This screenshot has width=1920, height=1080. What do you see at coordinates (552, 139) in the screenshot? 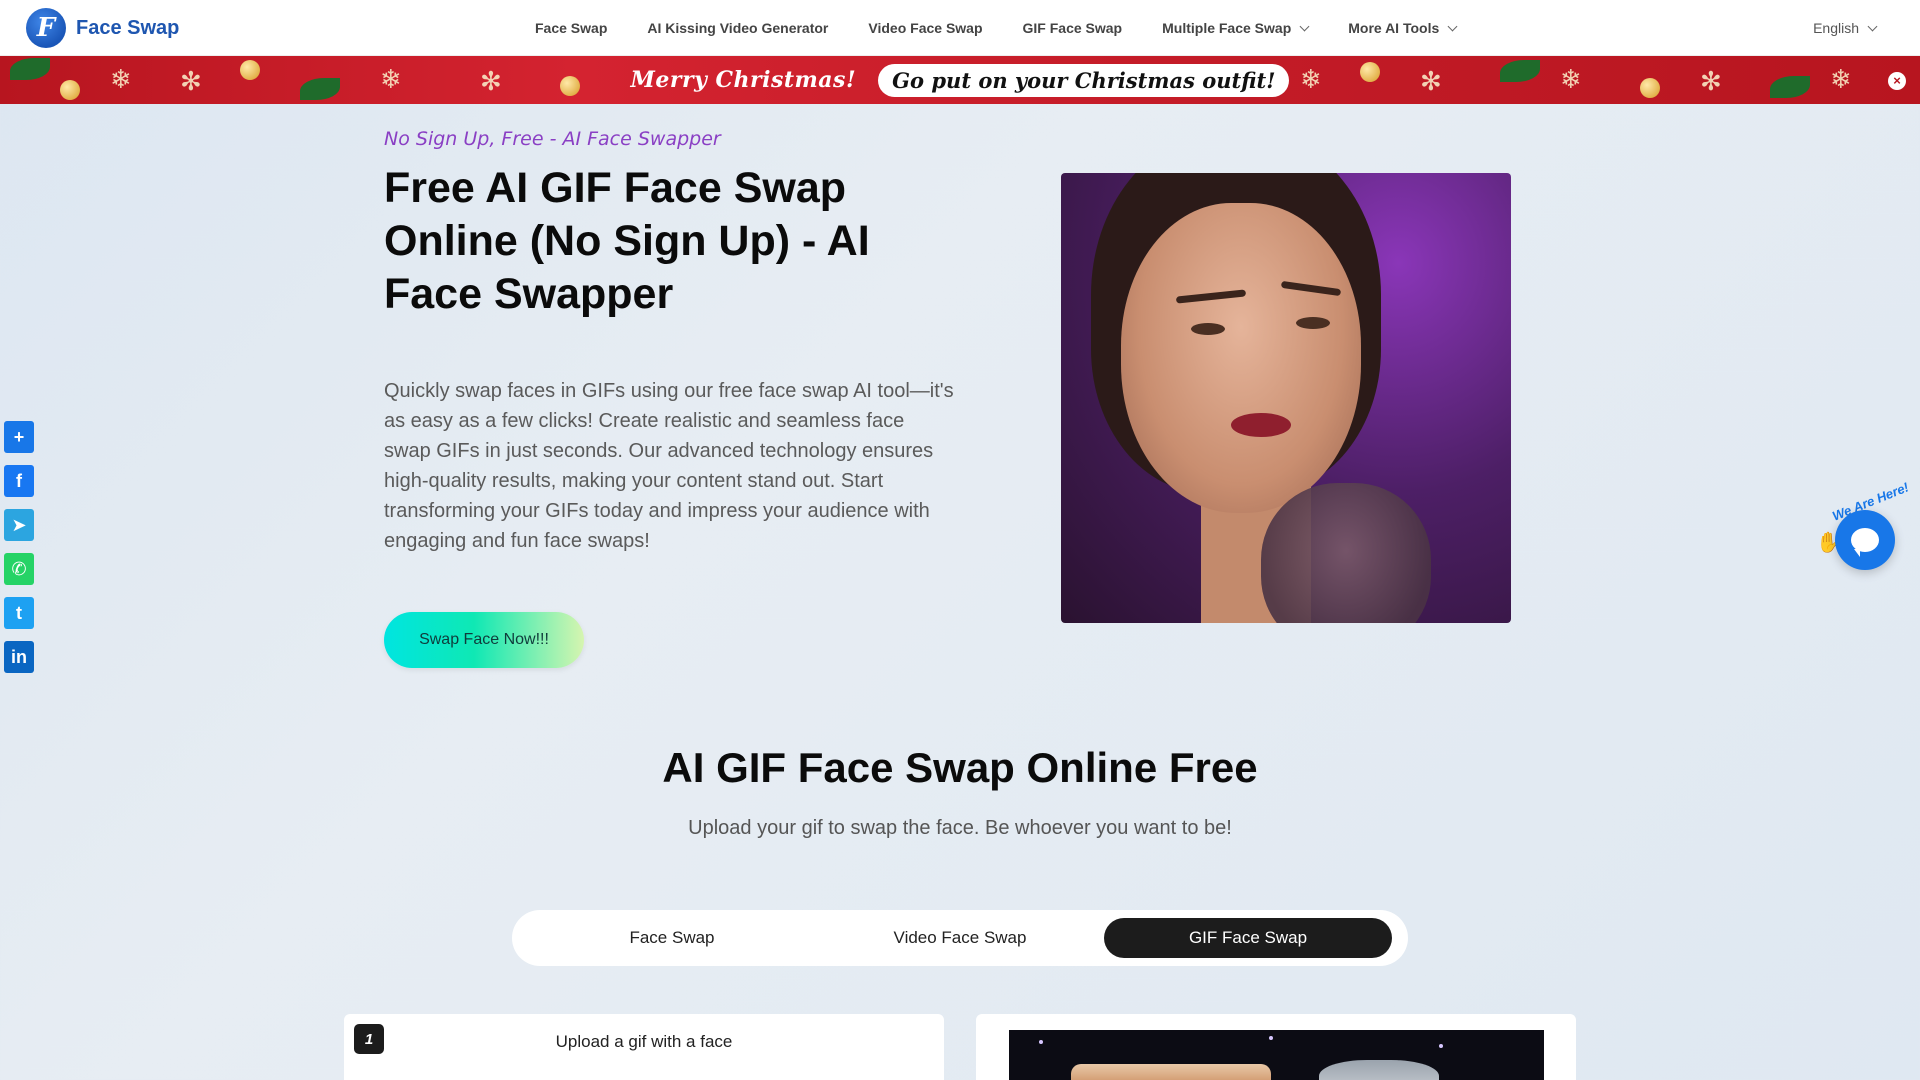
I see `hero-tagline: No Sign Up, Free - AI Face Swapper` at bounding box center [552, 139].